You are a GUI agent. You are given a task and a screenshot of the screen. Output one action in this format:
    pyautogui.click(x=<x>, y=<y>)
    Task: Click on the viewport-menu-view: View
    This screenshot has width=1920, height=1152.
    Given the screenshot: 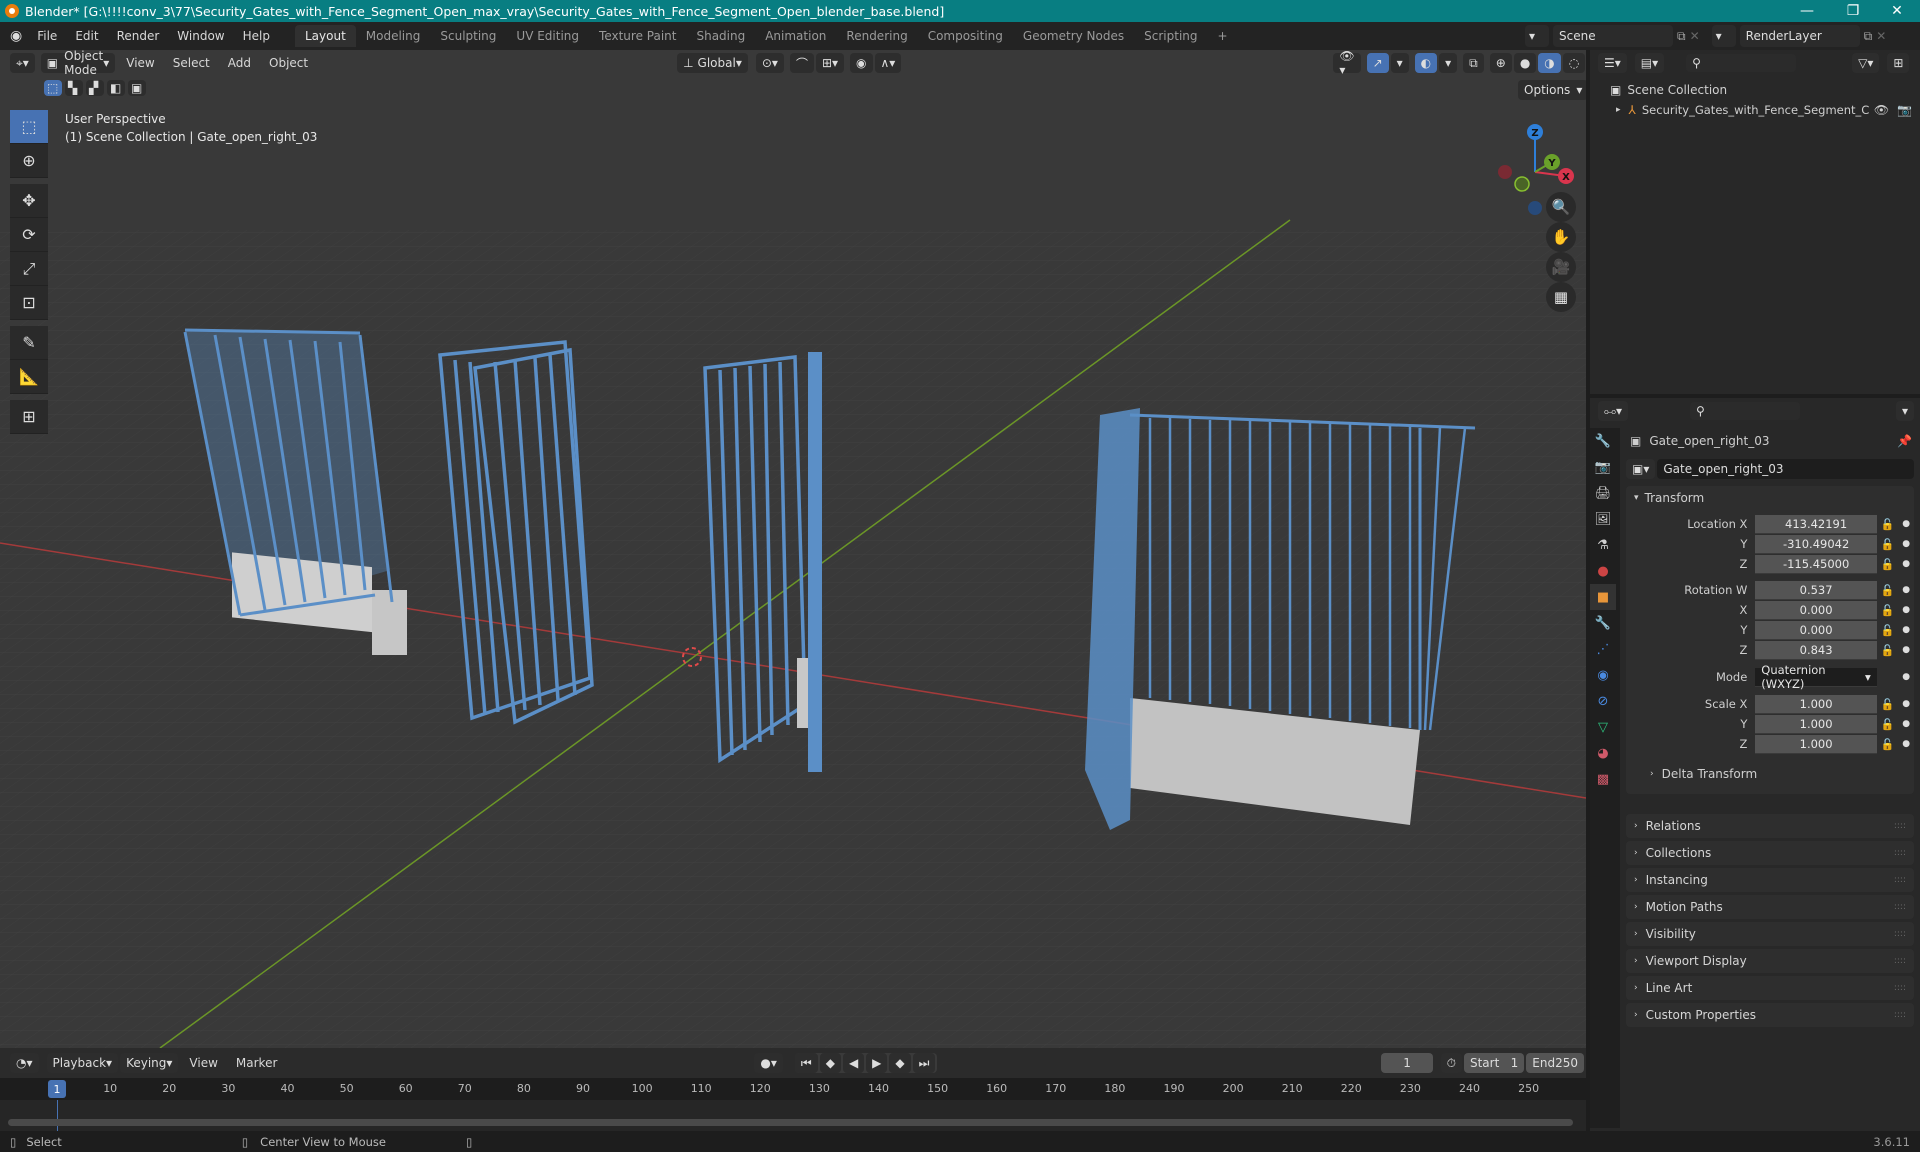 What is the action you would take?
    pyautogui.click(x=140, y=63)
    